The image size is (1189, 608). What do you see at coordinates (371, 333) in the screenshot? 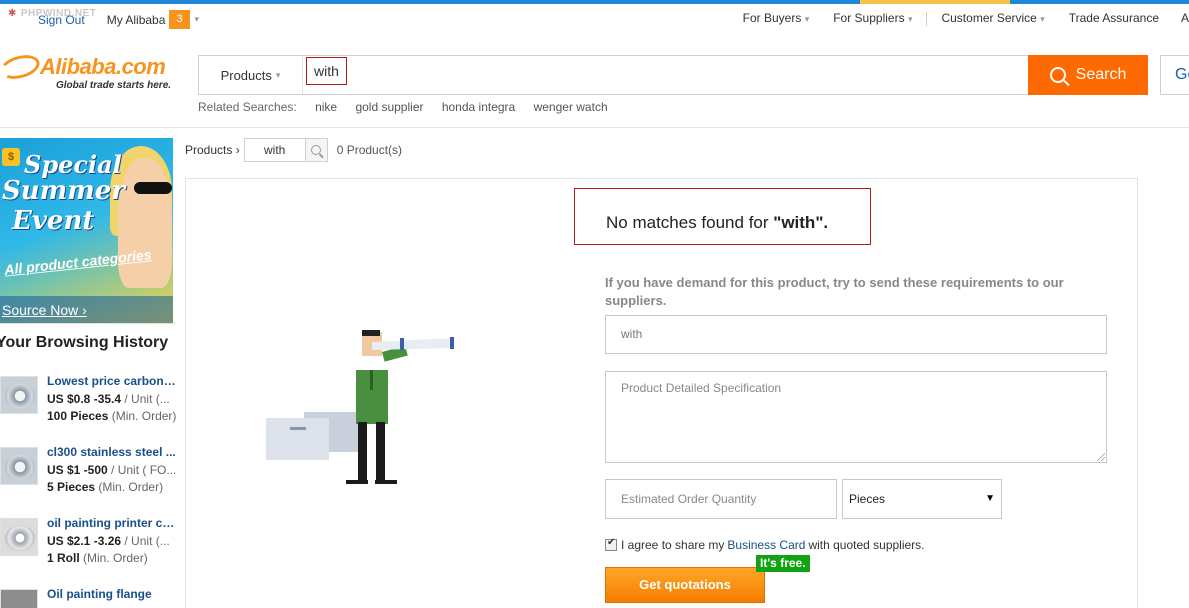
I see `man-hair` at bounding box center [371, 333].